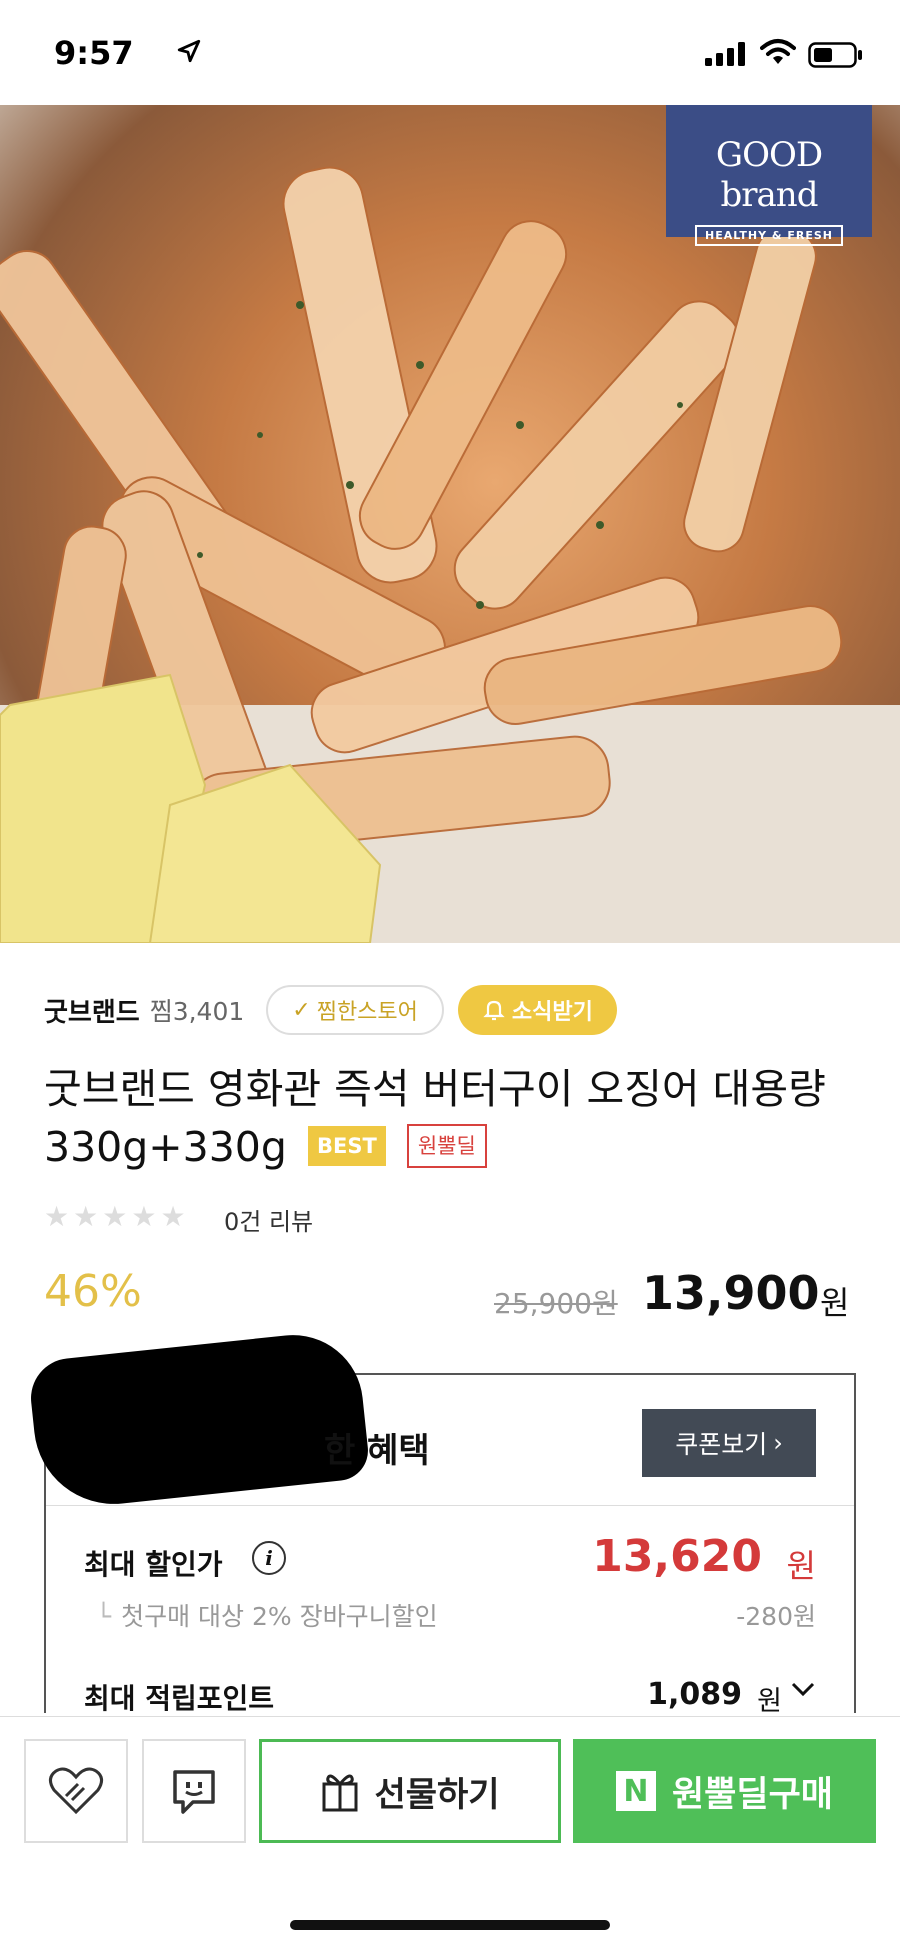 This screenshot has width=900, height=1949. I want to click on max-discount-price: 13,620, so click(677, 1556).